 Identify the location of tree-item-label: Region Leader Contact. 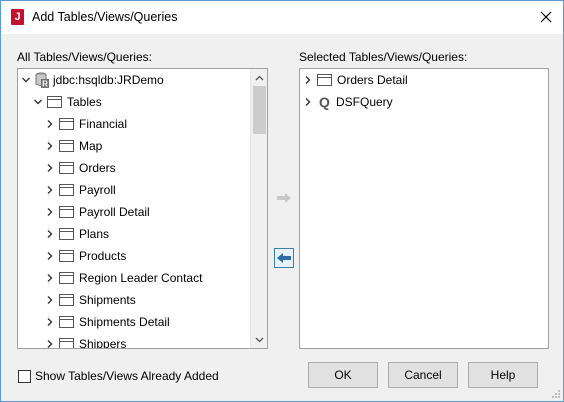
(141, 278).